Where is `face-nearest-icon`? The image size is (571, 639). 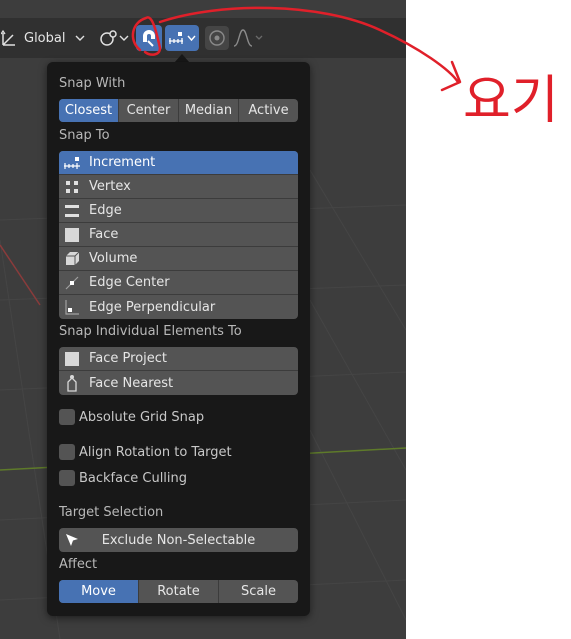
face-nearest-icon is located at coordinates (72, 383).